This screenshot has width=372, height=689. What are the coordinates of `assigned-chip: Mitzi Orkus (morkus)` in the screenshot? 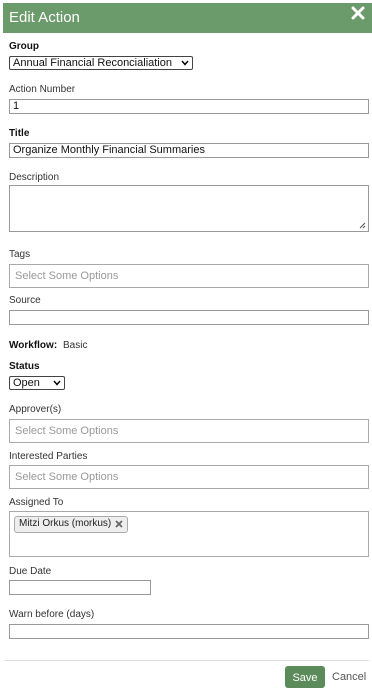 It's located at (71, 524).